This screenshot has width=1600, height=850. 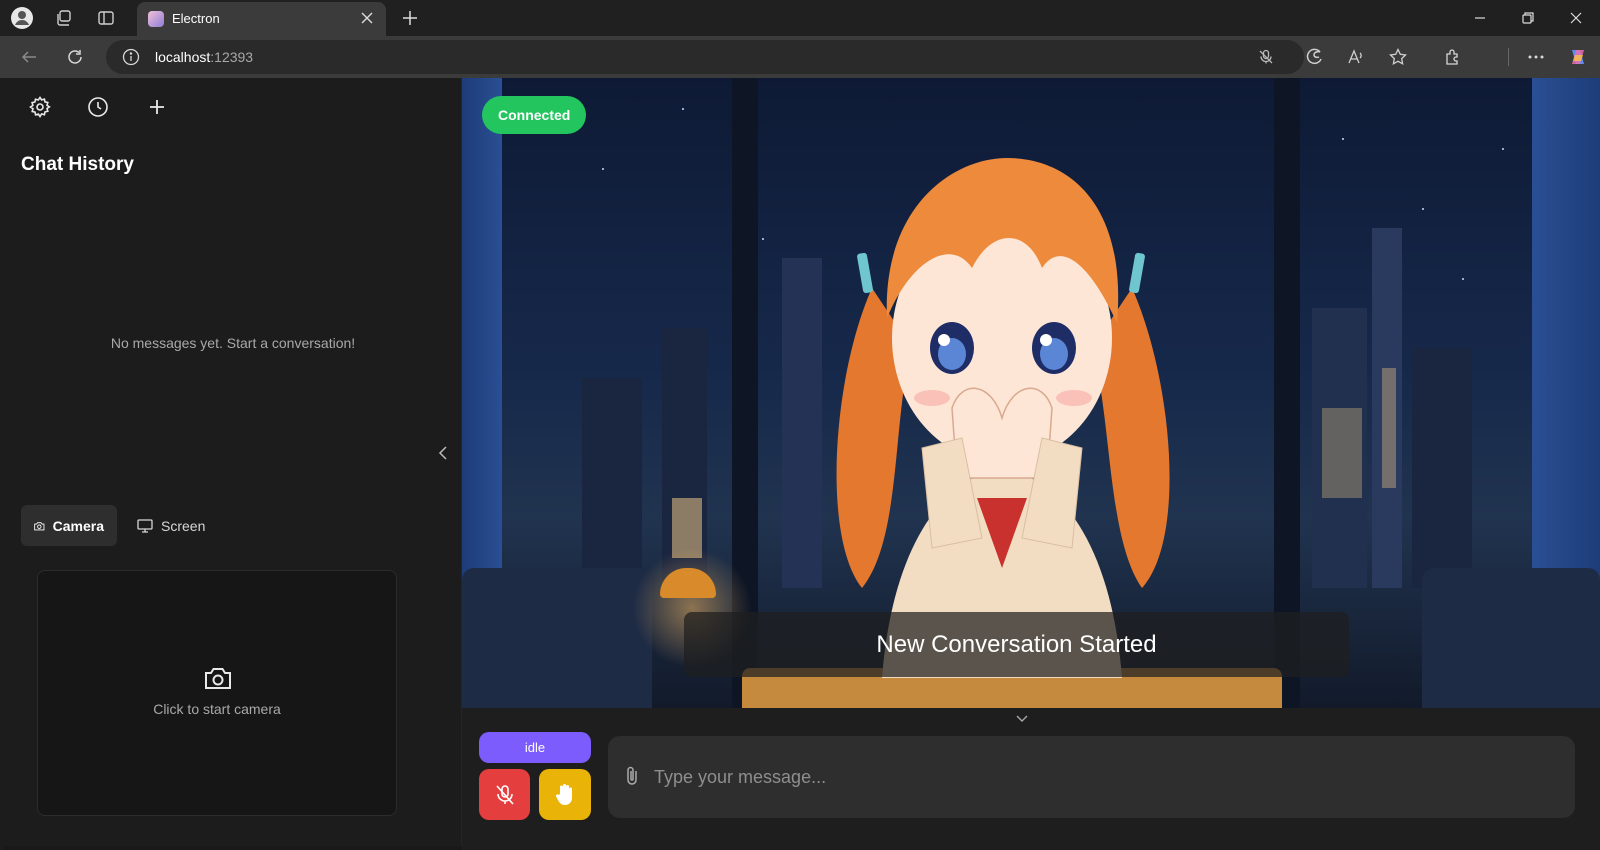 I want to click on url-text: localhost:12393, so click(x=204, y=57).